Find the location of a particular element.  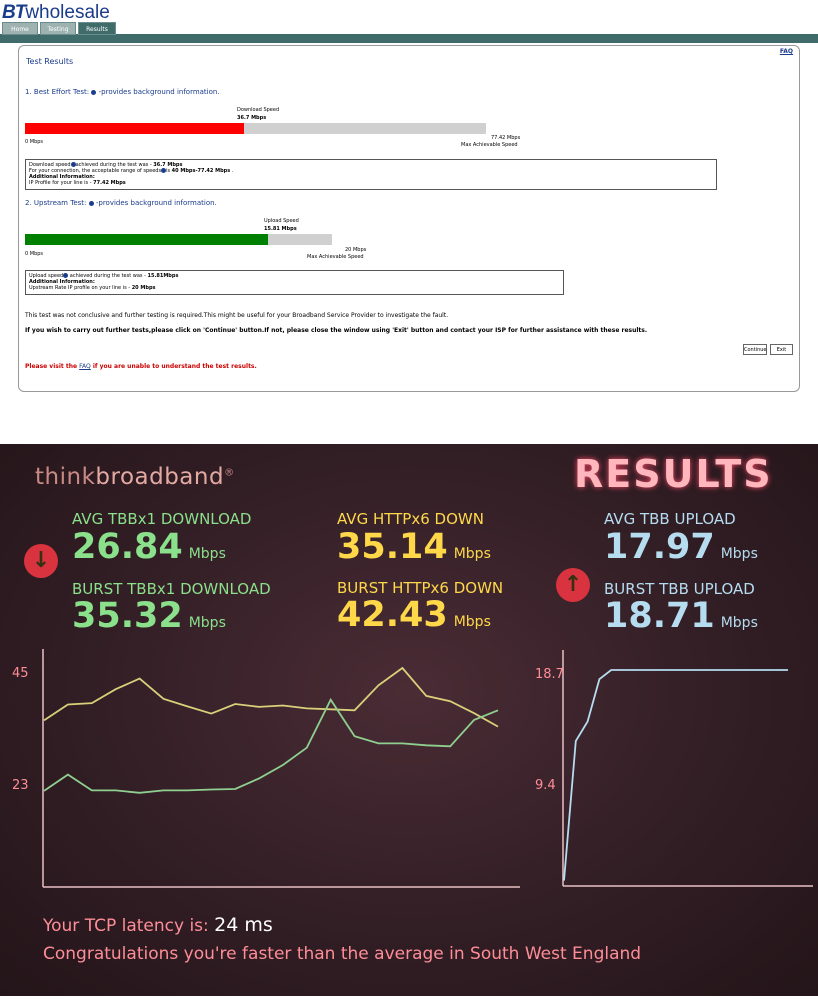

download-speed-chart: 45 23 is located at coordinates (266, 768).